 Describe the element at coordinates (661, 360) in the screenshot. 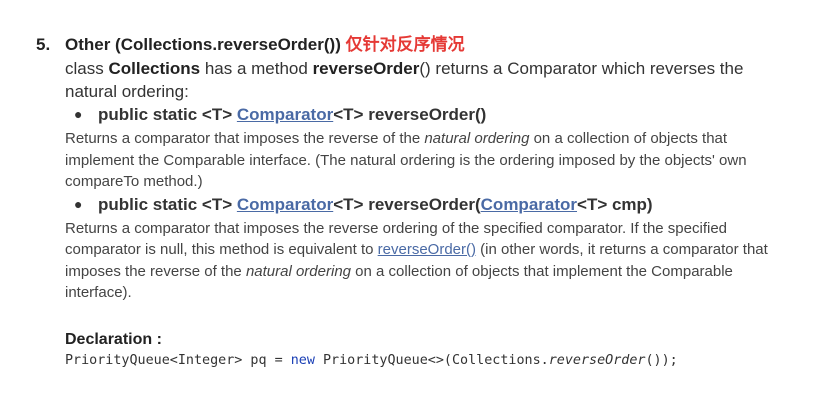

I see `code-text: ());` at that location.